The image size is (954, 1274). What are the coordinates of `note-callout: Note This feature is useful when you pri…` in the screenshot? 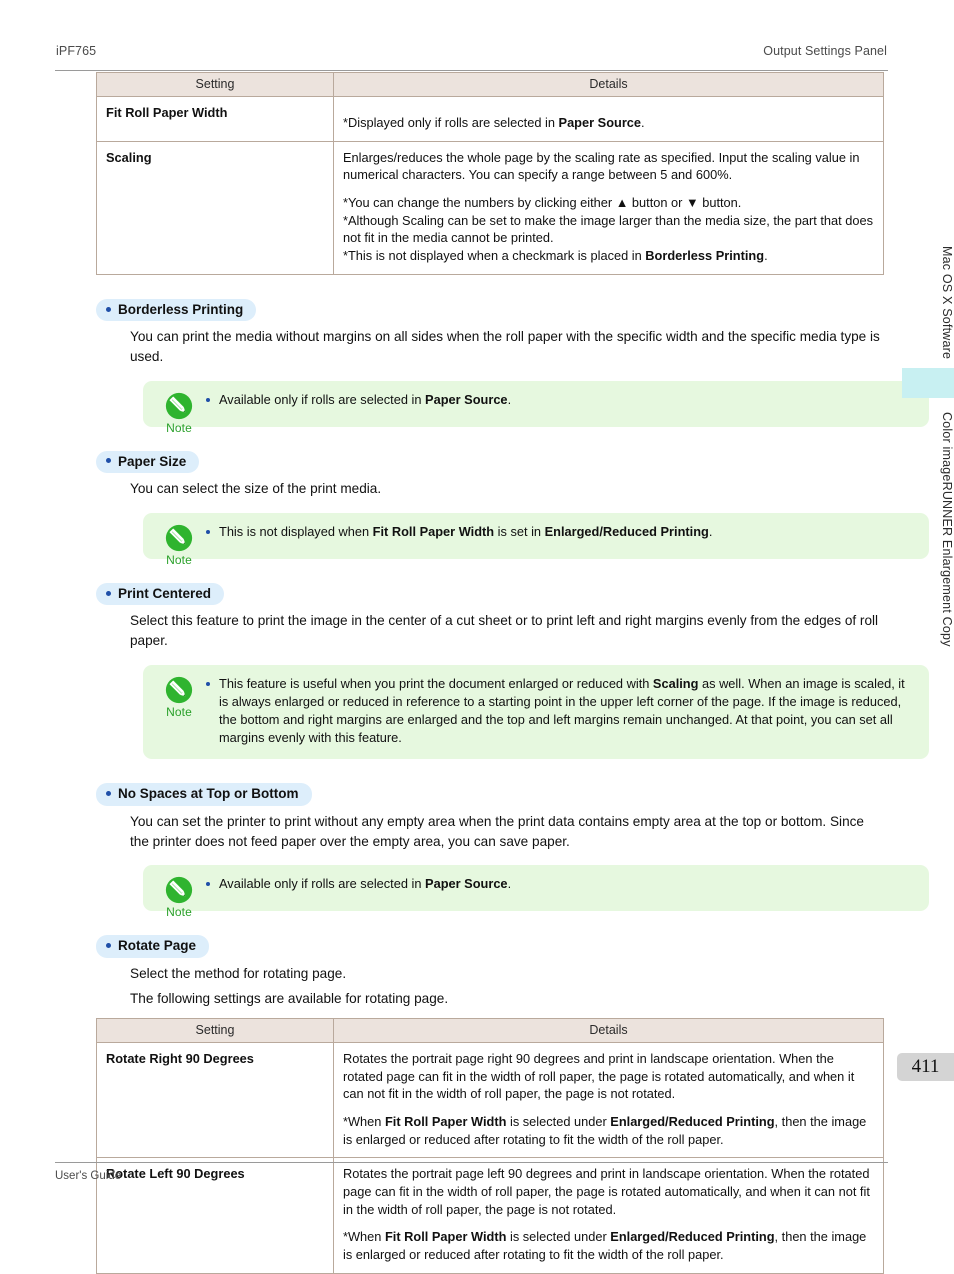 It's located at (536, 712).